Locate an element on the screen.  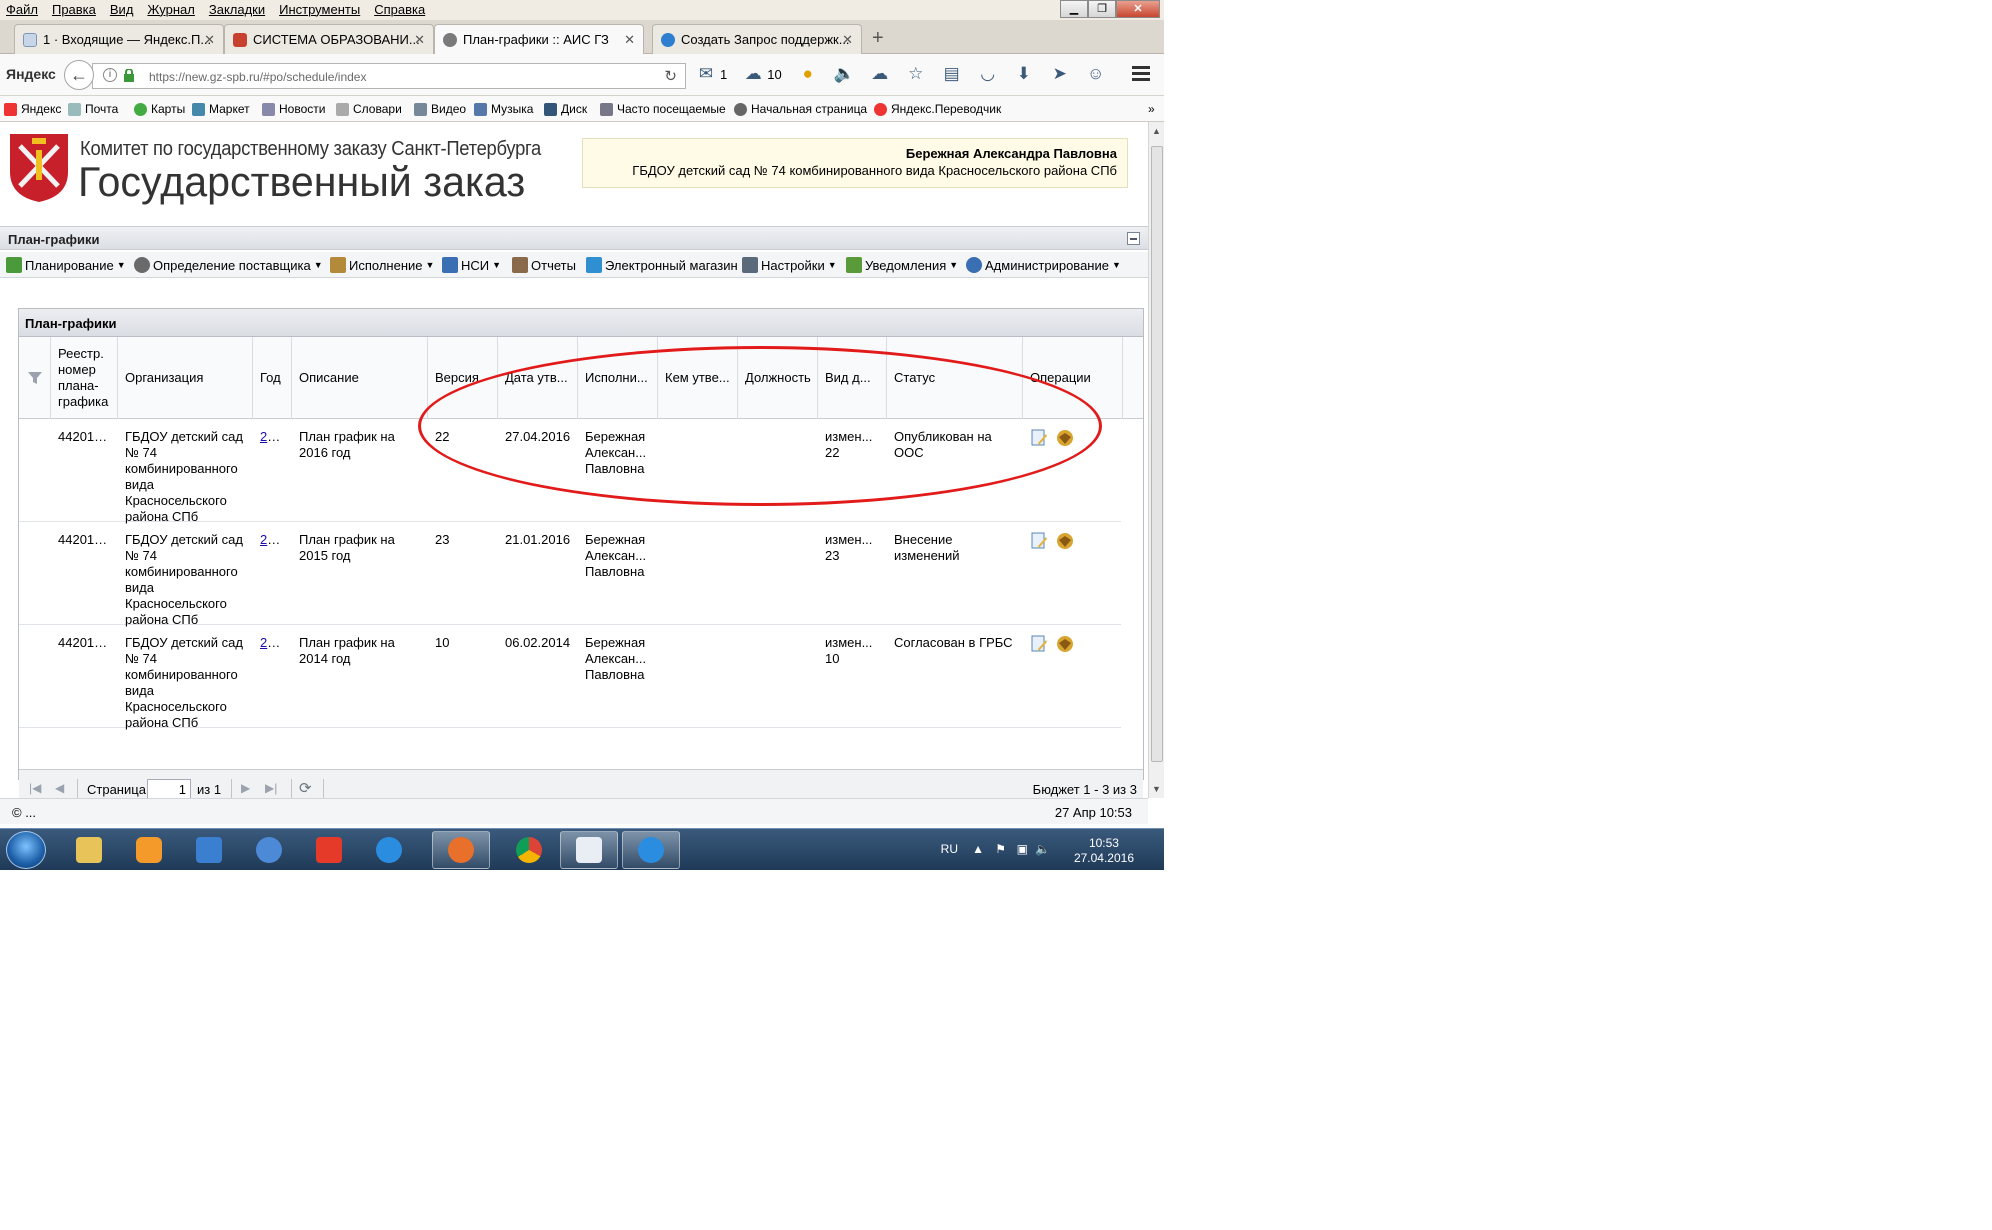
col-status: Статус is located at coordinates (955, 378).